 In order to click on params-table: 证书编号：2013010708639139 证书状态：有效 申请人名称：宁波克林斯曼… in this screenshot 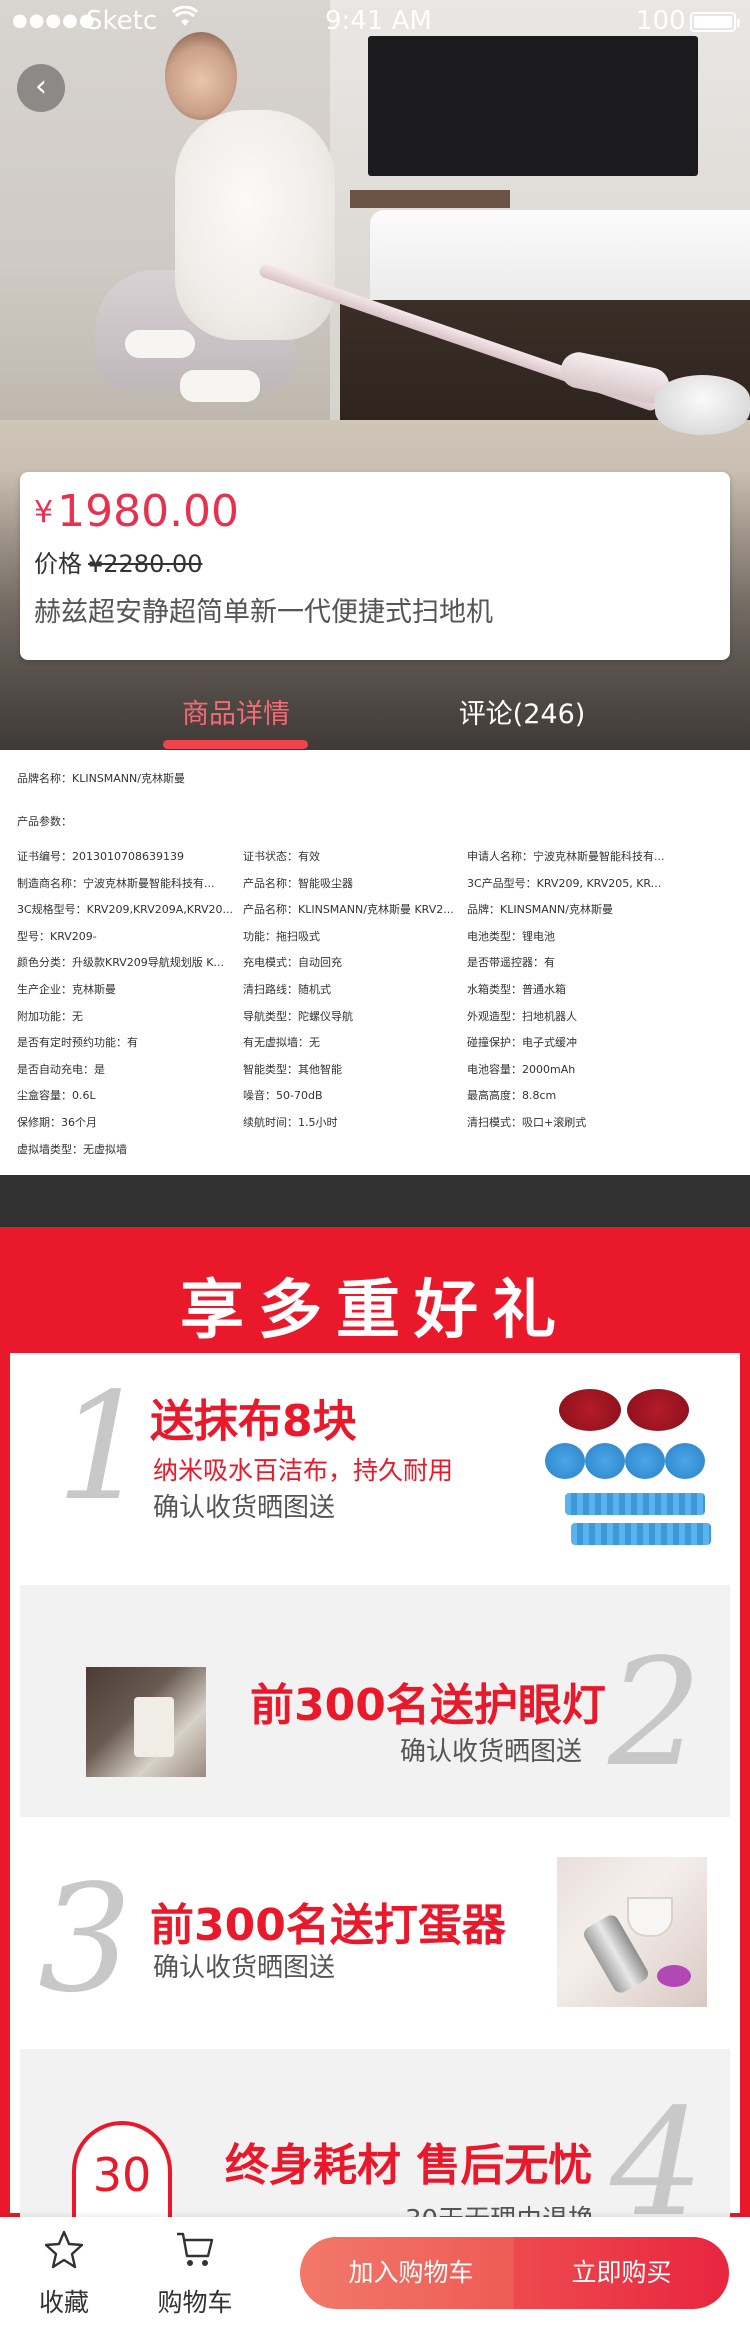, I will do `click(377, 1007)`.